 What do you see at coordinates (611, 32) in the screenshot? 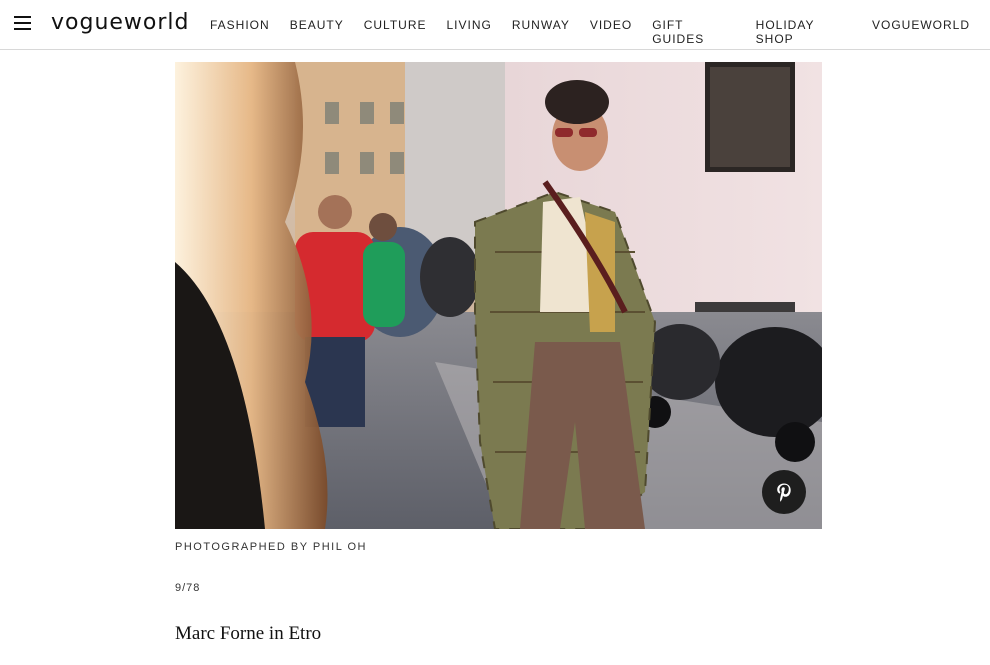
I see `nav-item-video: VIDEO` at bounding box center [611, 32].